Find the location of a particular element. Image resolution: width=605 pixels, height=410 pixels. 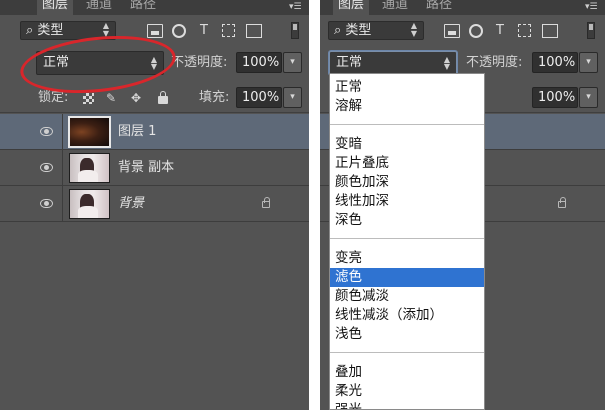

layer-name: 背景 副本 is located at coordinates (146, 167).